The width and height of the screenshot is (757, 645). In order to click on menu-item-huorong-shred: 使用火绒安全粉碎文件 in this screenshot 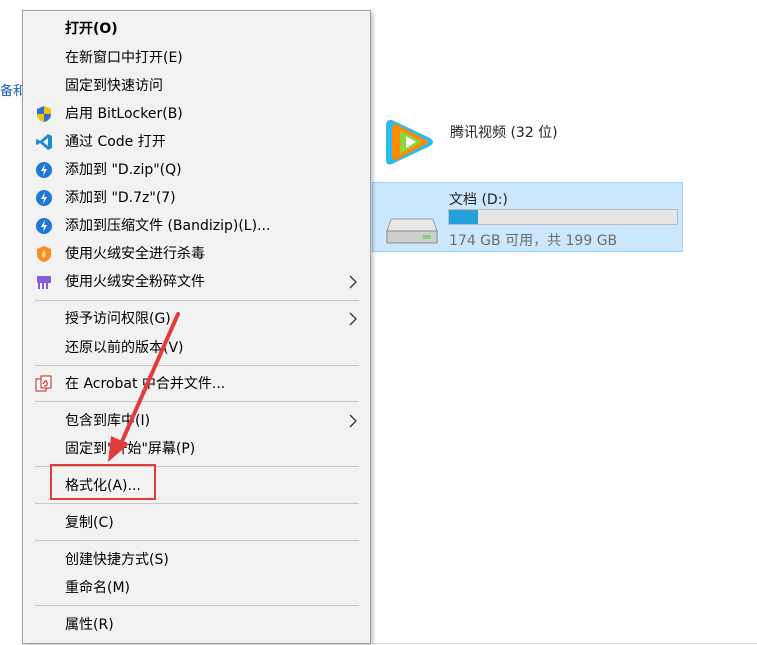, I will do `click(196, 282)`.